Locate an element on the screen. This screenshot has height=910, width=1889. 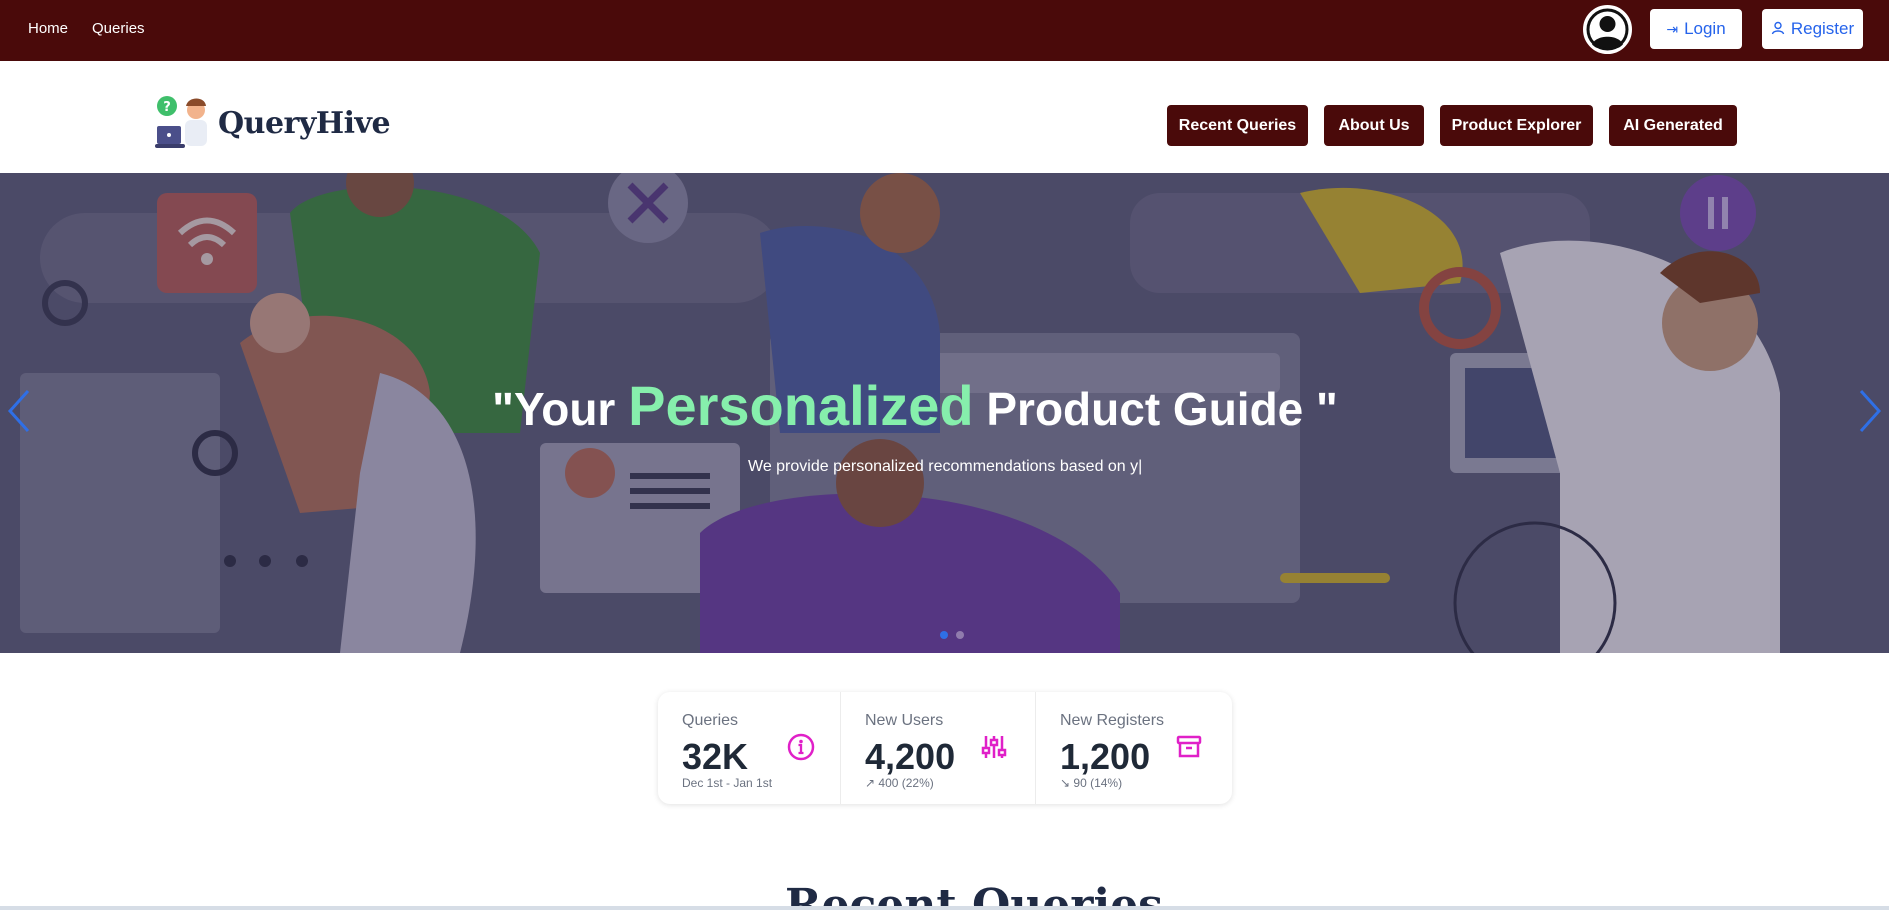
stat-note: Dec 1st - Jan 1st is located at coordinates (727, 783).